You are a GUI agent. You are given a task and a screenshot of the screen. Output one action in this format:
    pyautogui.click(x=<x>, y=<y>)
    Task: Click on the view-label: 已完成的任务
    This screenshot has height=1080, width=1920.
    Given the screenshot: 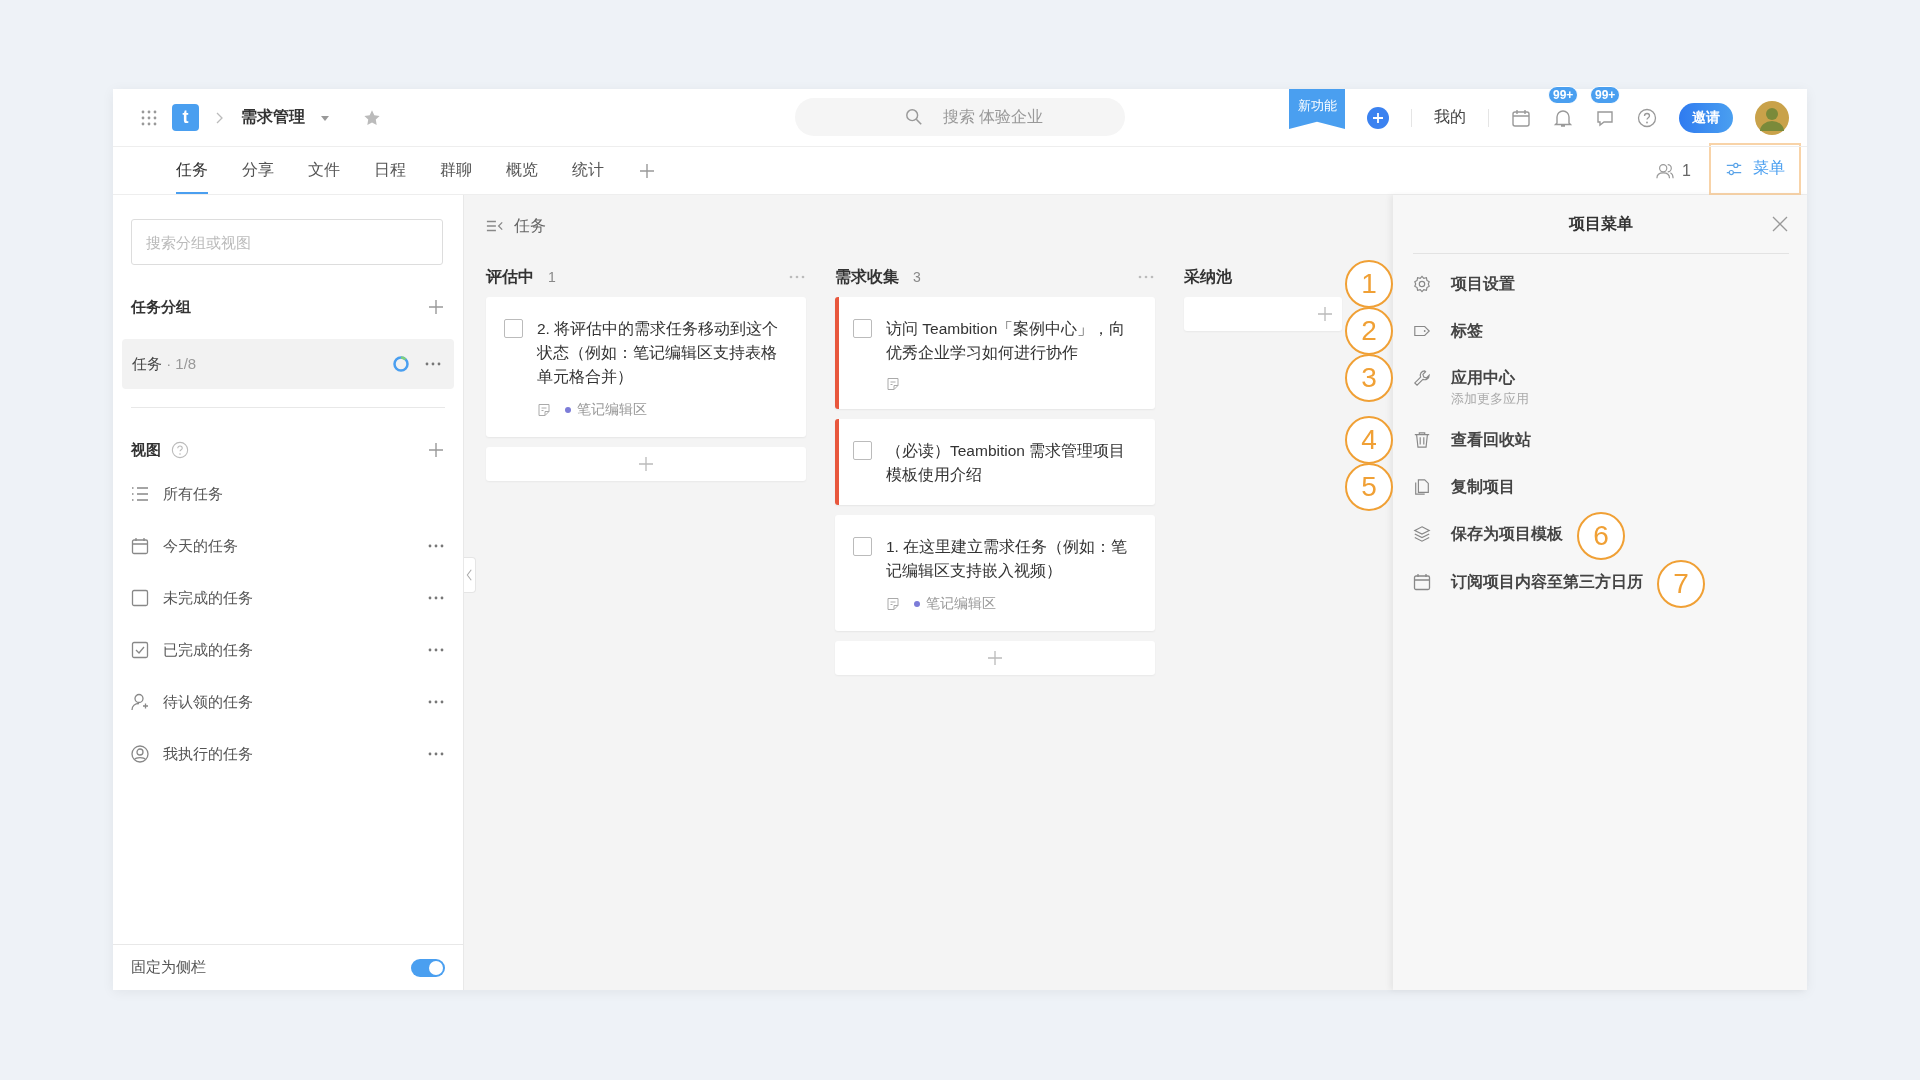 What is the action you would take?
    pyautogui.click(x=208, y=650)
    